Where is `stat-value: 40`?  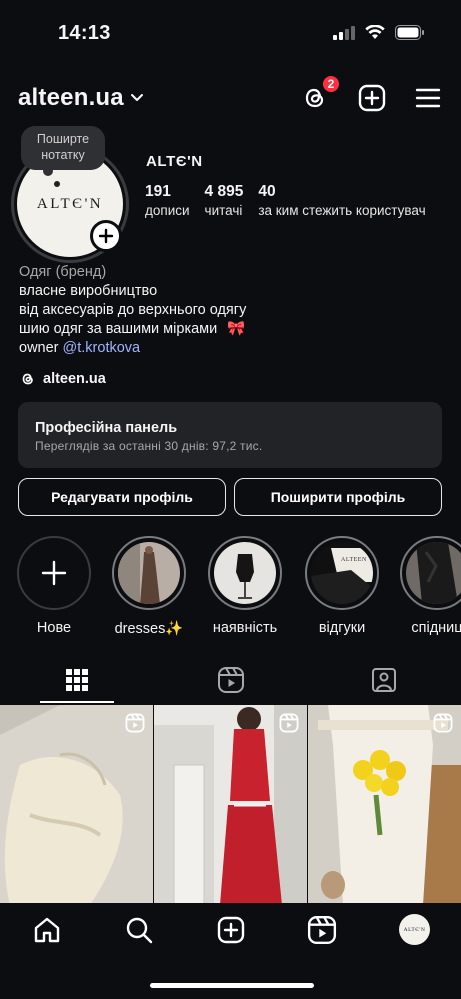 stat-value: 40 is located at coordinates (267, 191).